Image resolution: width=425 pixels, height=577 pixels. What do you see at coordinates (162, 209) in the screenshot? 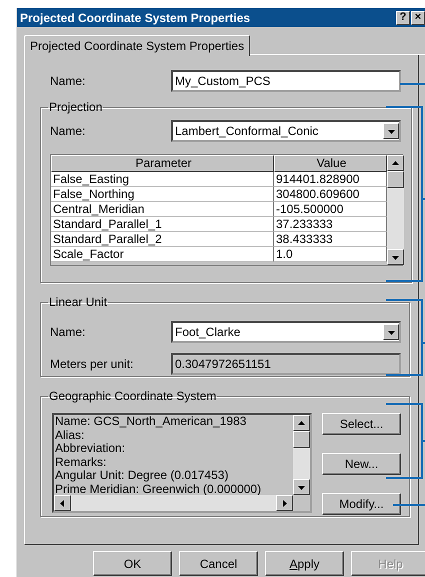
I see `table-cell: Central_Meridian` at bounding box center [162, 209].